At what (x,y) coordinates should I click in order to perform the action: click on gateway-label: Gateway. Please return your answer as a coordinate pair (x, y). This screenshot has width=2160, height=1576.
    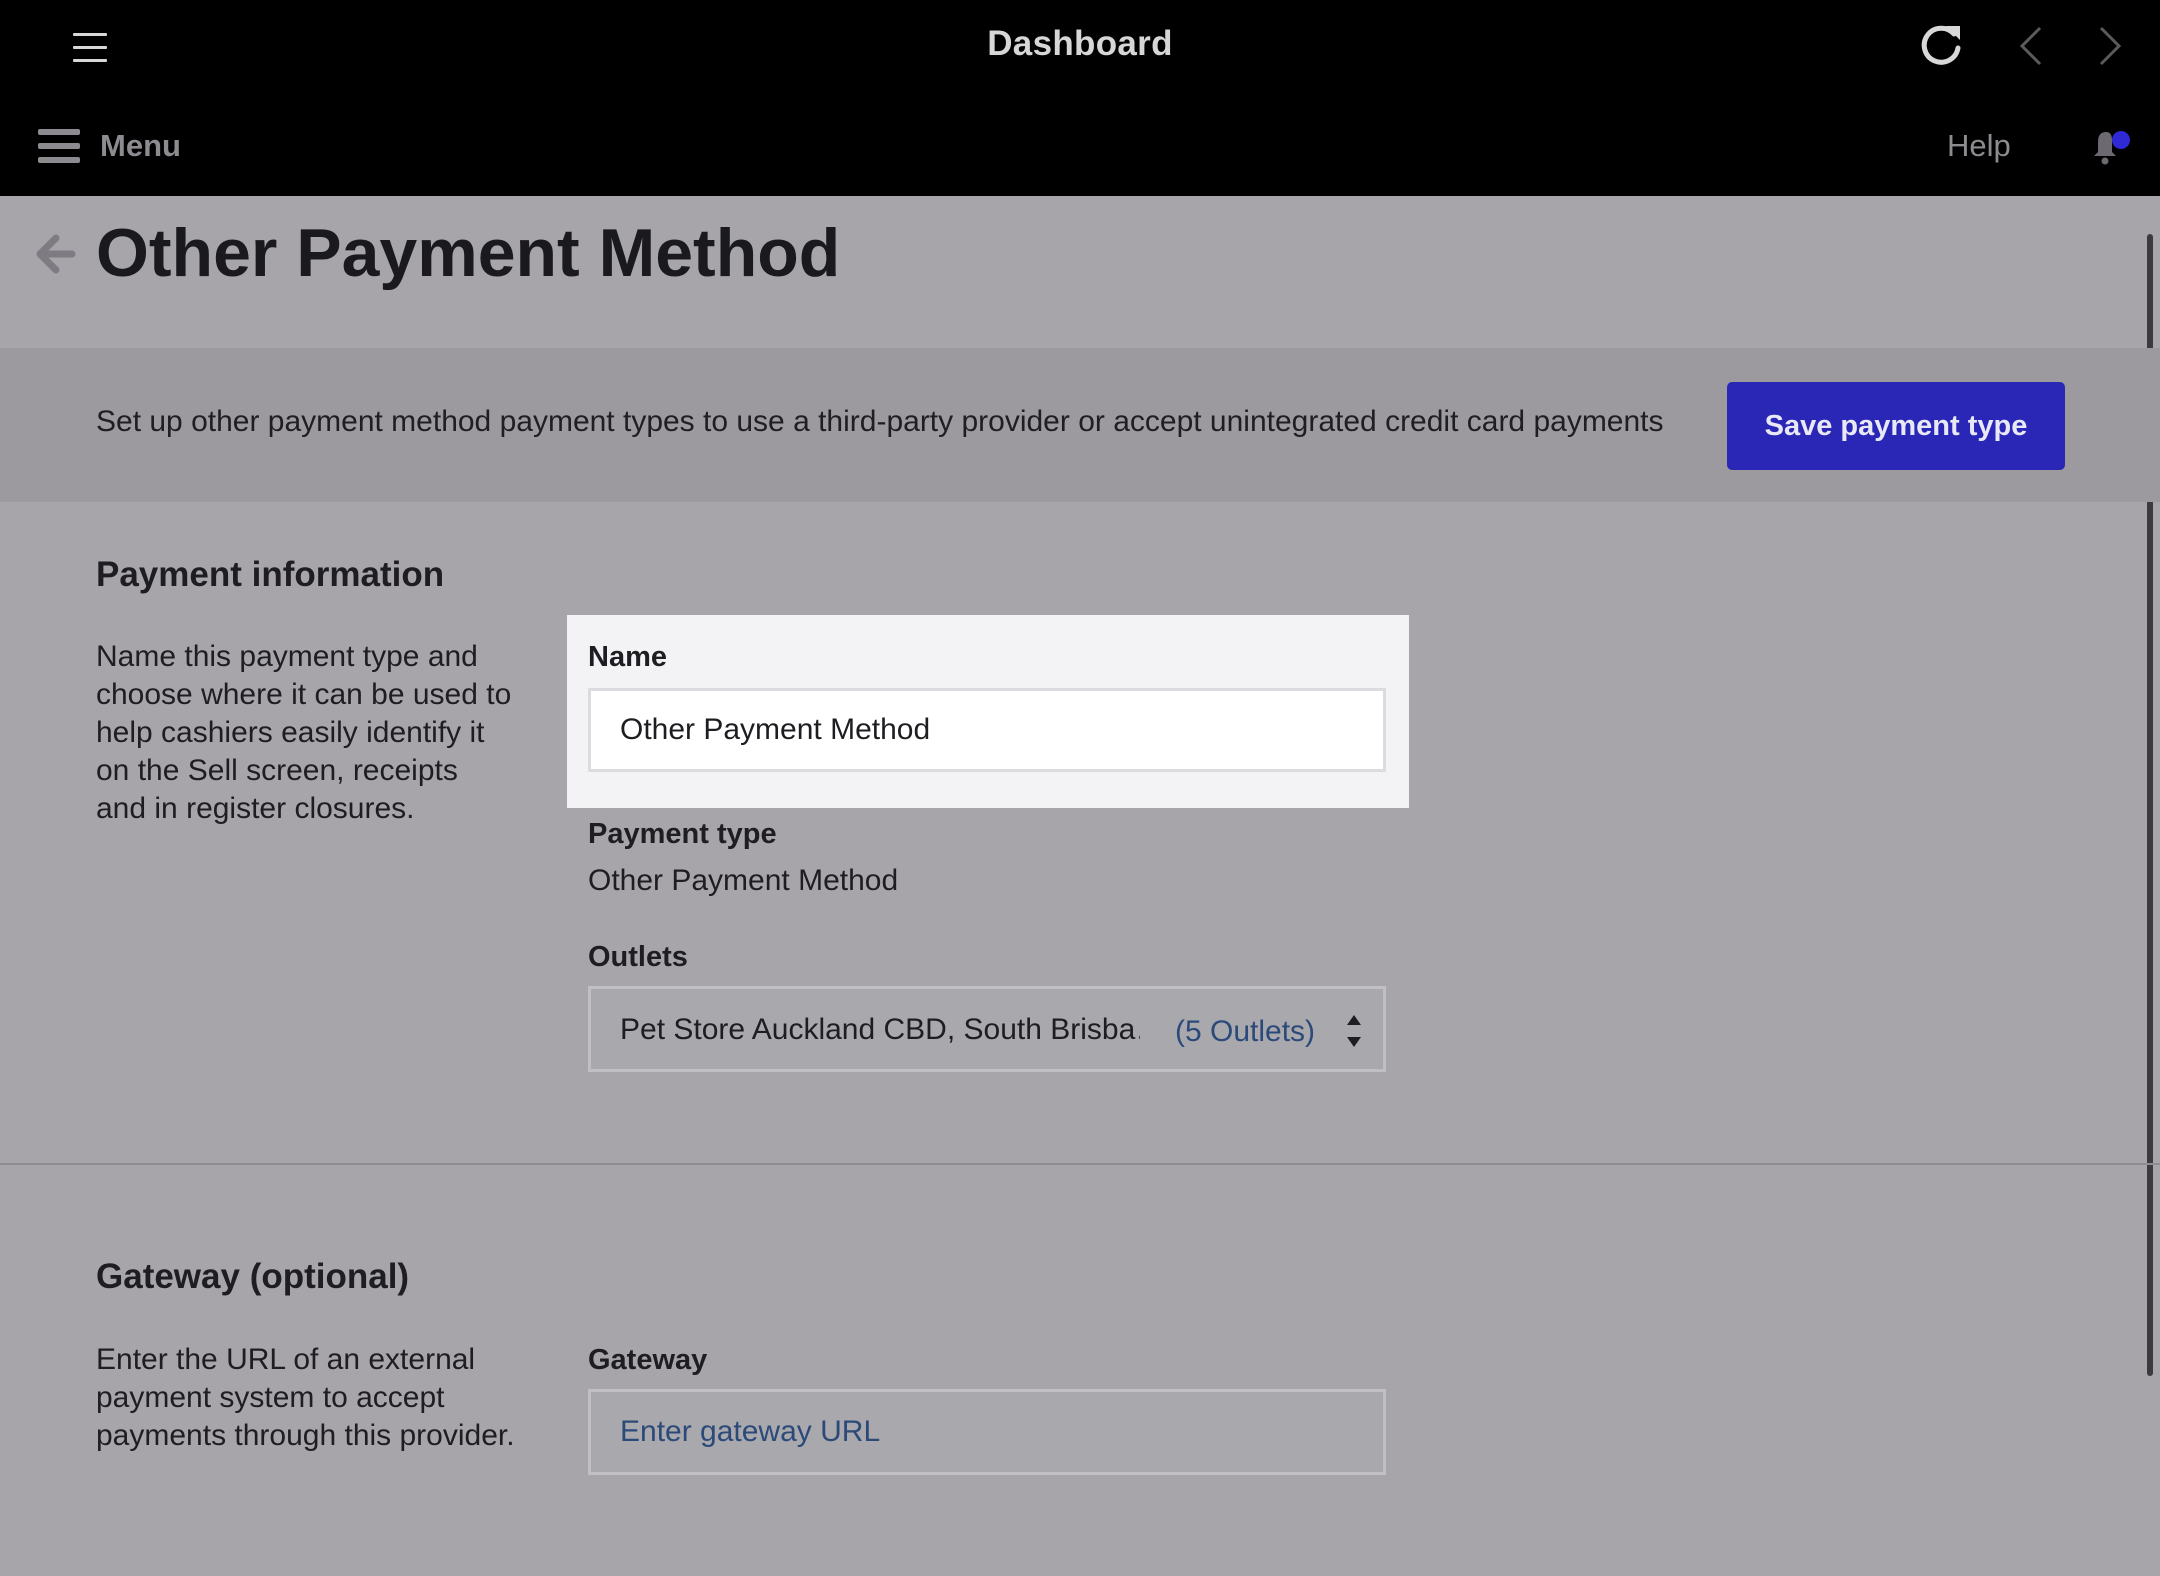
    Looking at the image, I should click on (648, 1360).